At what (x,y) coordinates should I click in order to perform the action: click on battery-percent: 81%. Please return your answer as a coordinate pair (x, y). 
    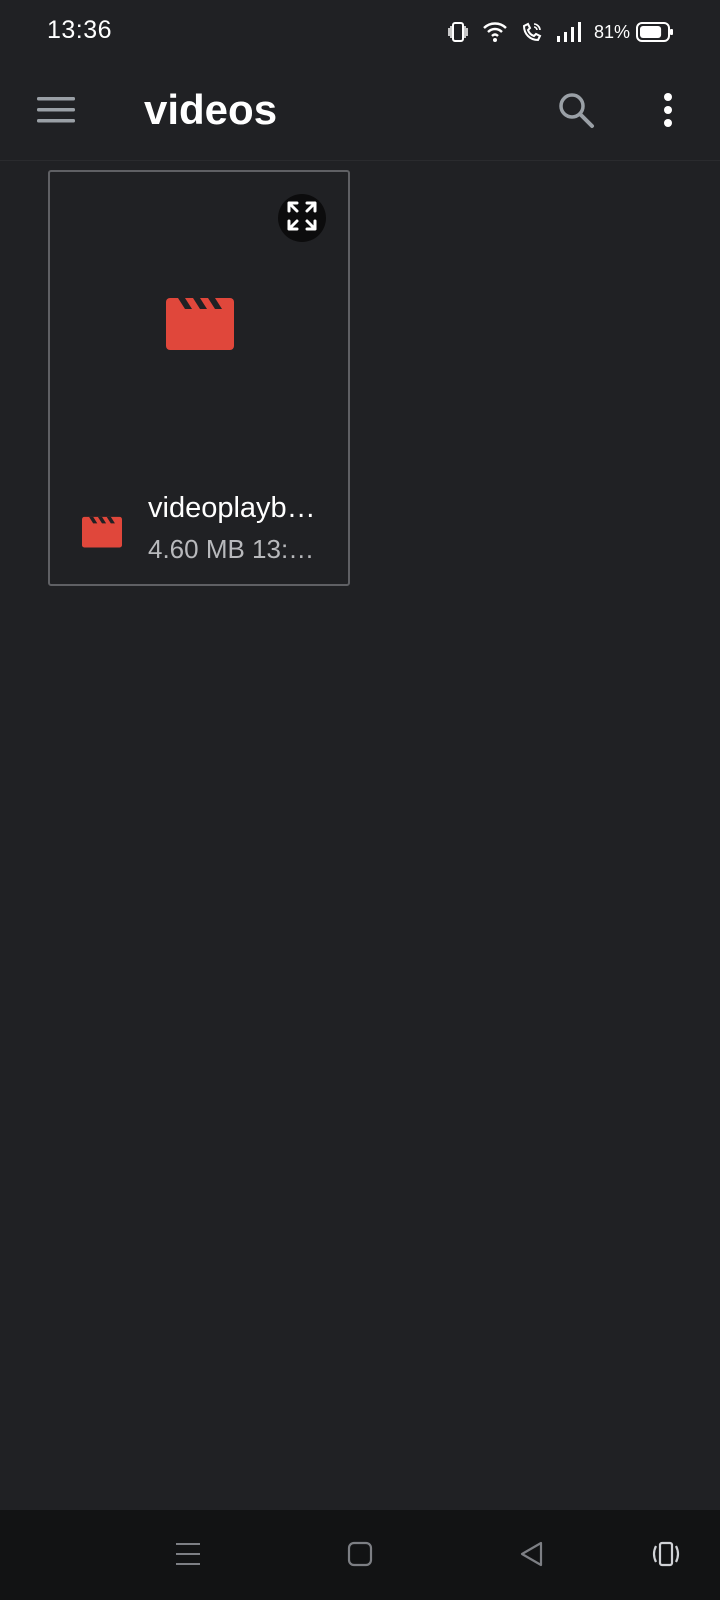
    Looking at the image, I should click on (611, 31).